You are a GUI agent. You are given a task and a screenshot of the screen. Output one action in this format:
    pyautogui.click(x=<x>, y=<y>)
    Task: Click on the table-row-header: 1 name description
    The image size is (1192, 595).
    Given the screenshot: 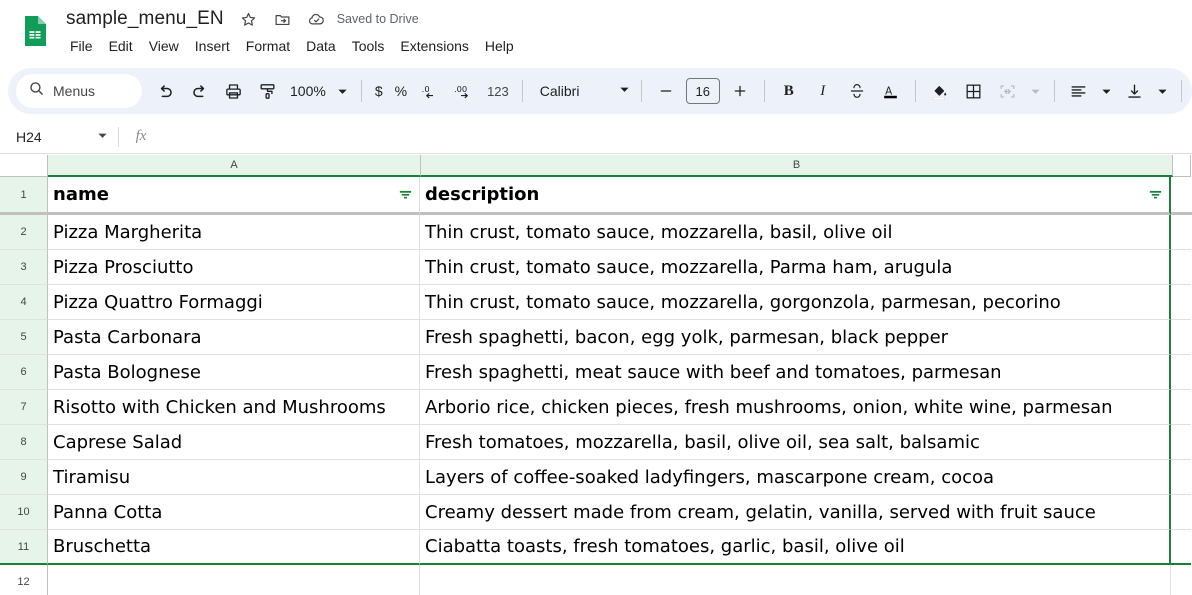 What is the action you would take?
    pyautogui.click(x=596, y=196)
    